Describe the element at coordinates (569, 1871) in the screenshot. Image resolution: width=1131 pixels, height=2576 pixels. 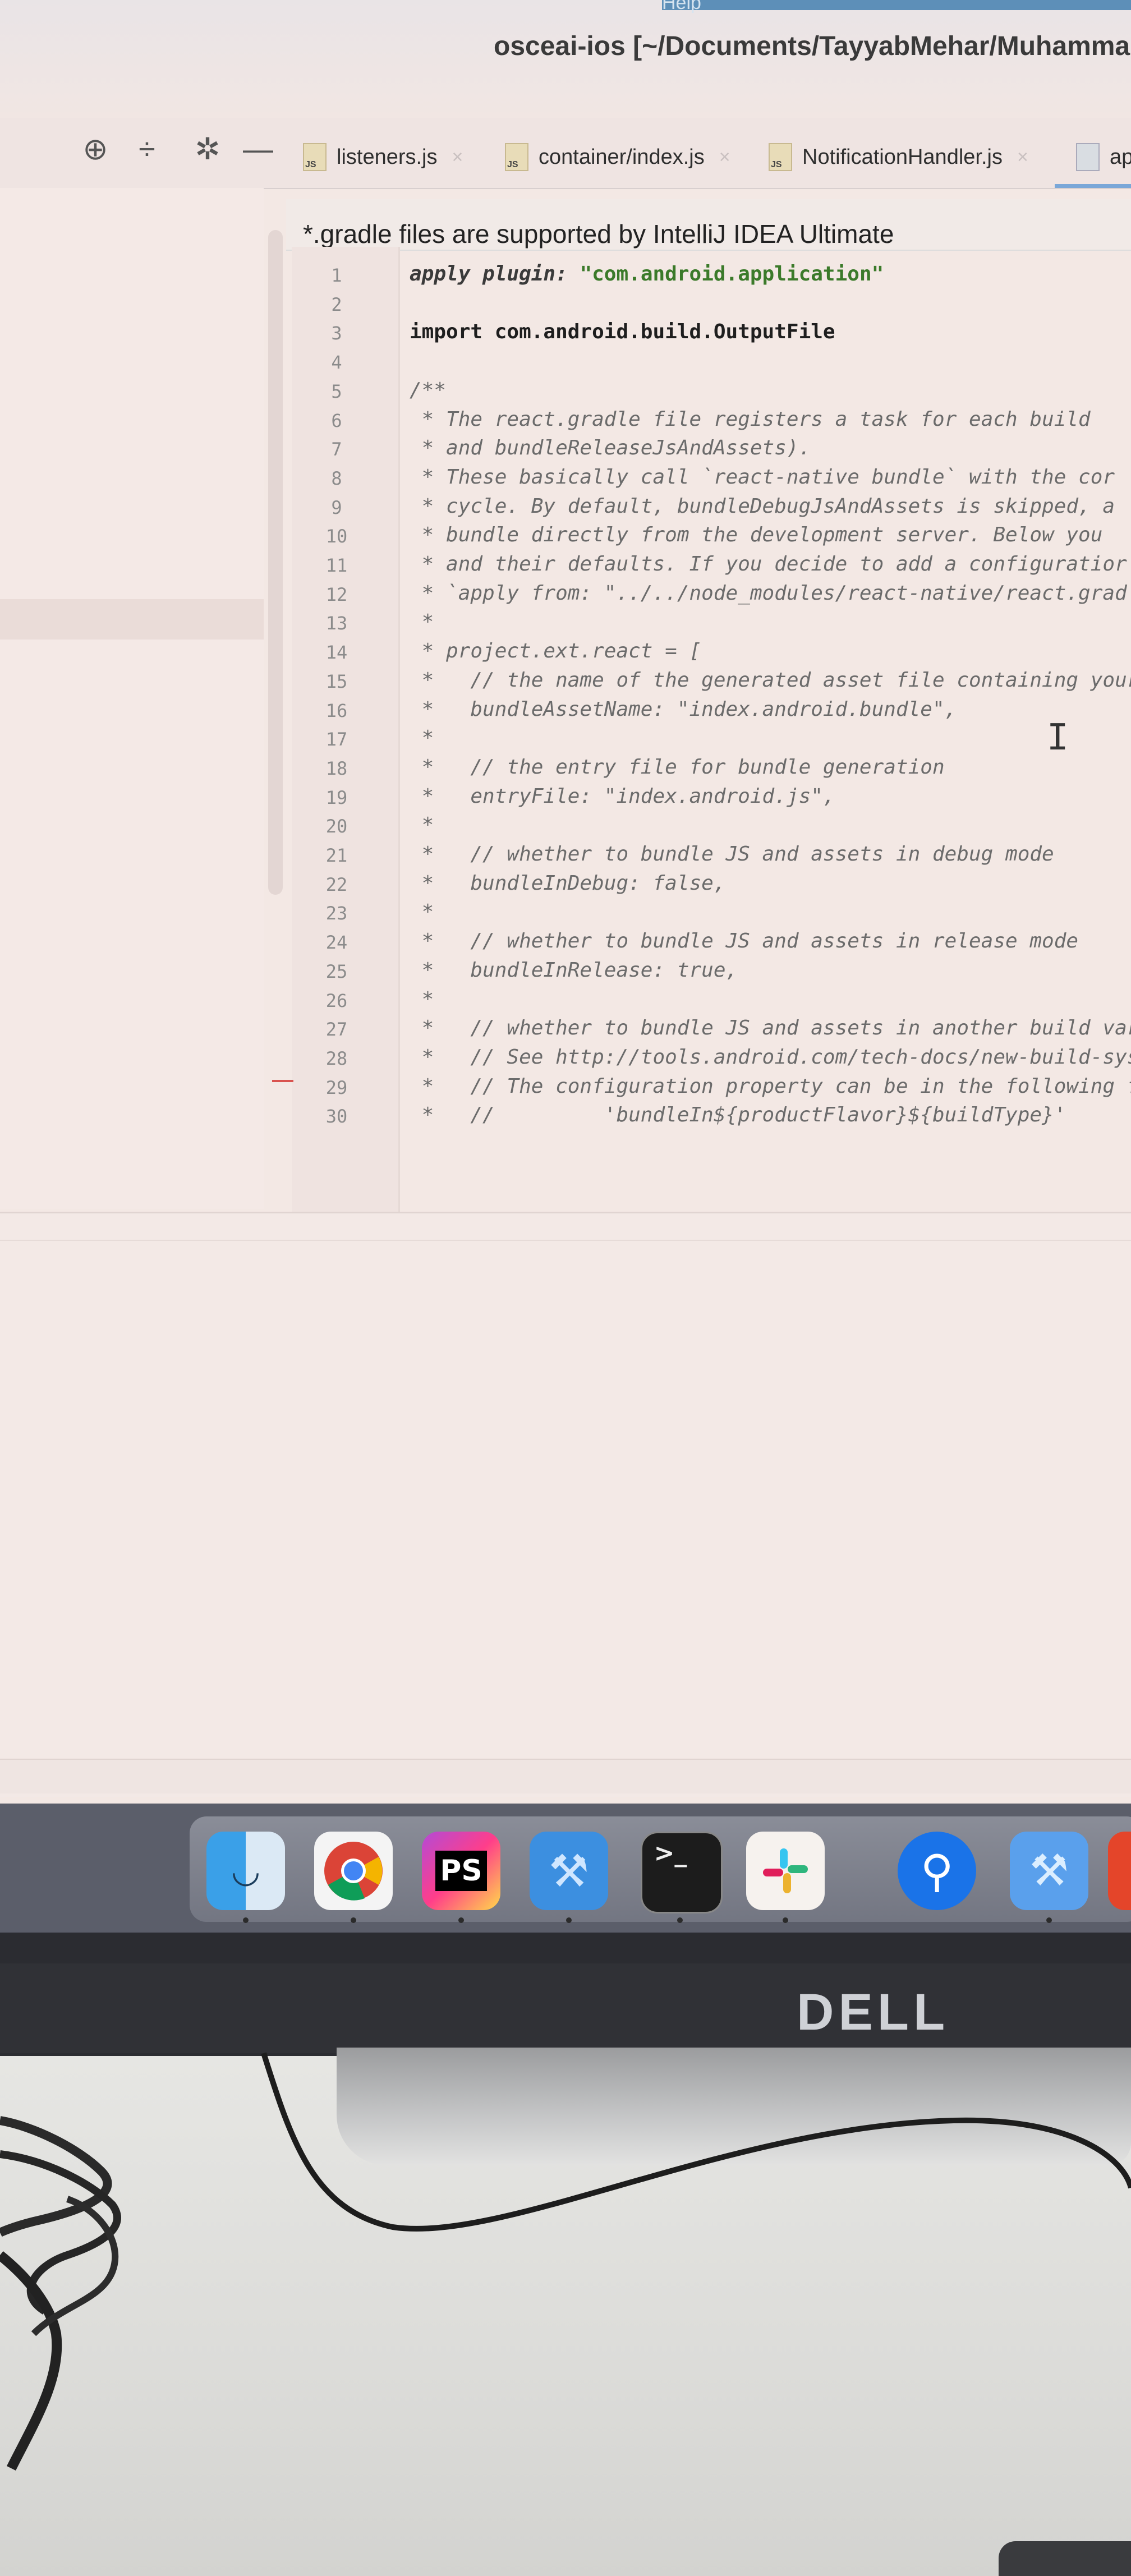
I see `xcode-icon: ⚒` at that location.